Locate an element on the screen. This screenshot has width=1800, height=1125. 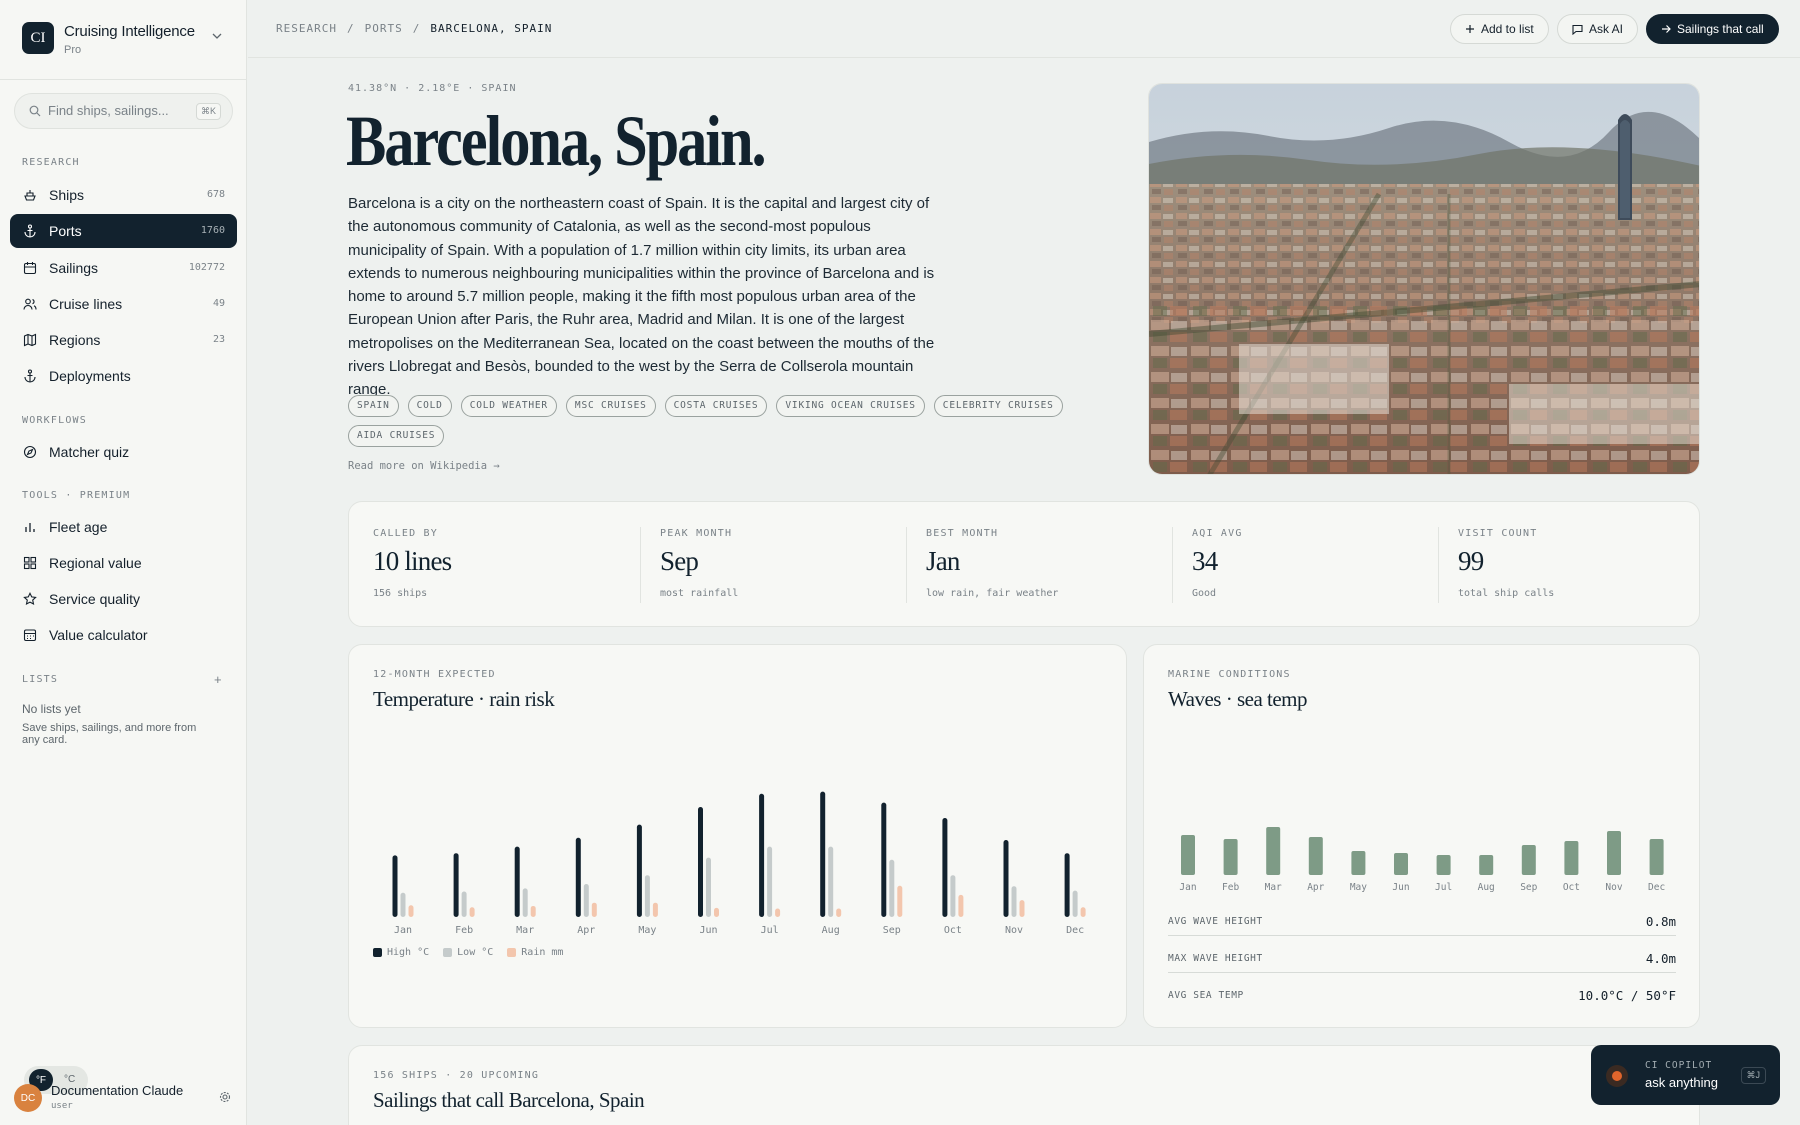
sidebar-item-service-quality: Service quality is located at coordinates (123, 599).